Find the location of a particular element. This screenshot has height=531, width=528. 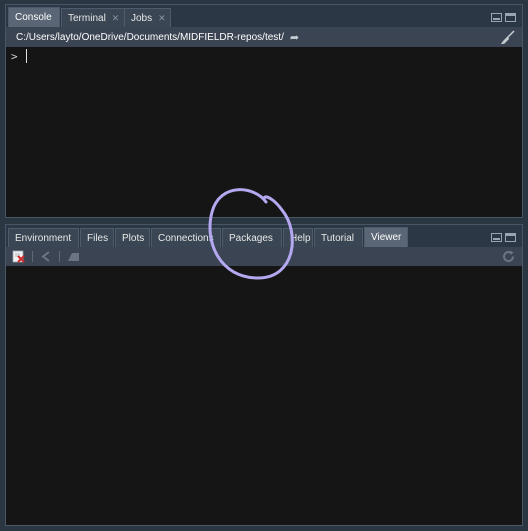

tab-terminal: Terminal ✕ is located at coordinates (94, 17).